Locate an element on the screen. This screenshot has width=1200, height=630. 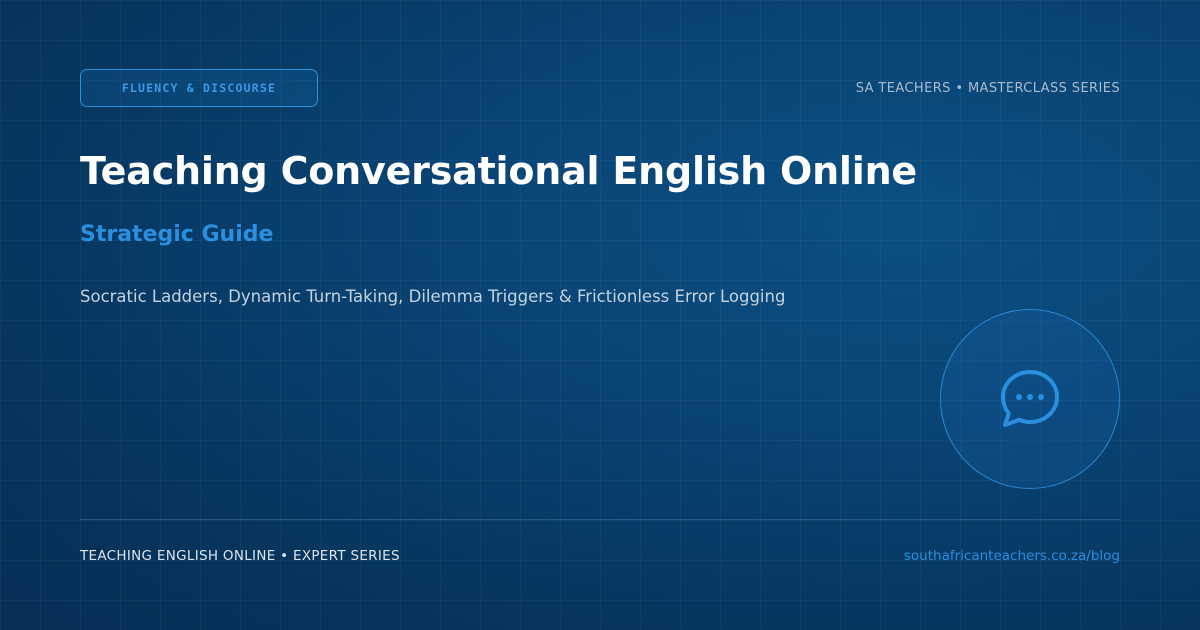
page-title: Teaching Conversational English Online is located at coordinates (499, 171).